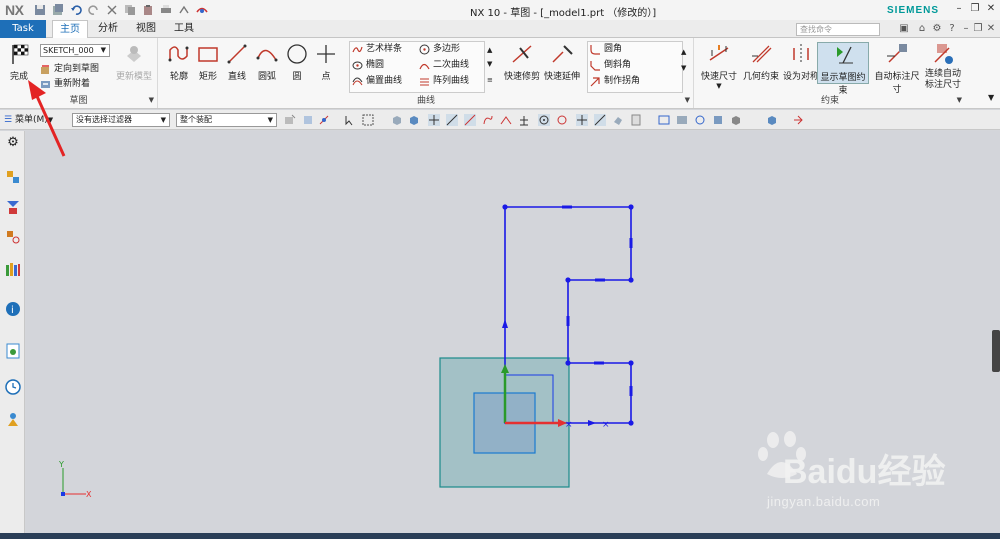 The image size is (1000, 539). What do you see at coordinates (237, 62) in the screenshot?
I see `line-button: 直线` at bounding box center [237, 62].